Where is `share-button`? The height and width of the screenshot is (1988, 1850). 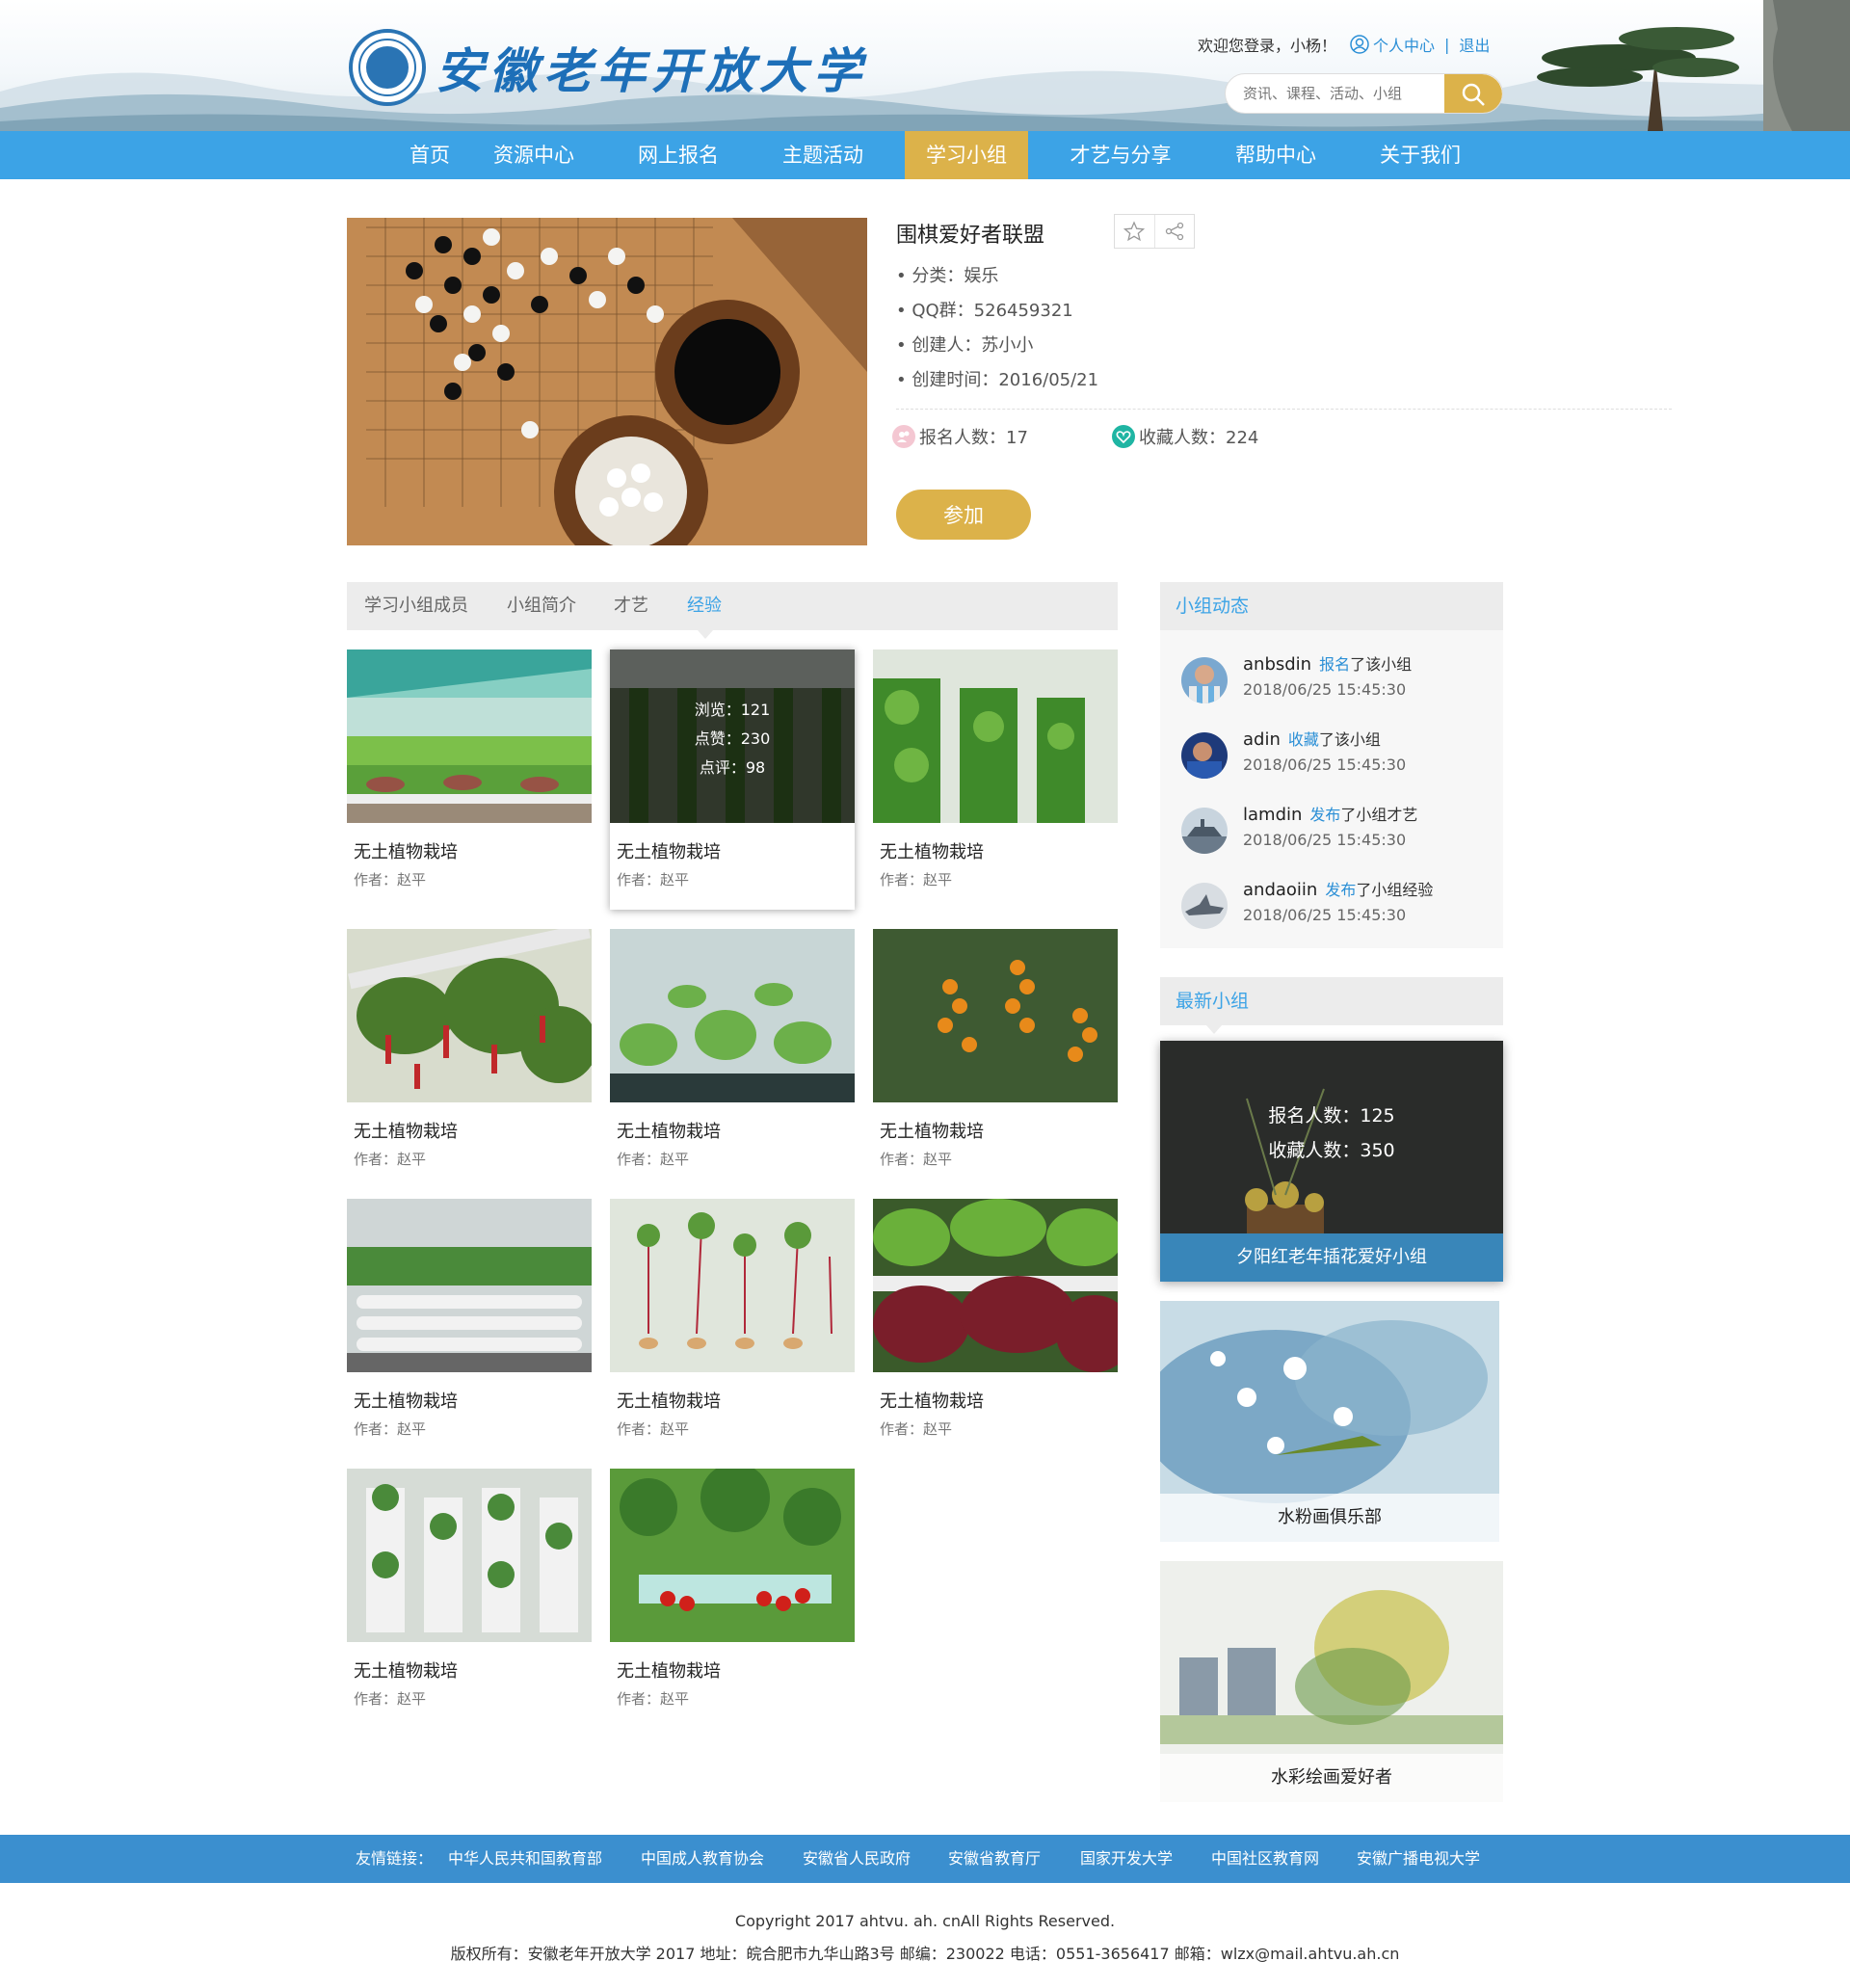 share-button is located at coordinates (1174, 231).